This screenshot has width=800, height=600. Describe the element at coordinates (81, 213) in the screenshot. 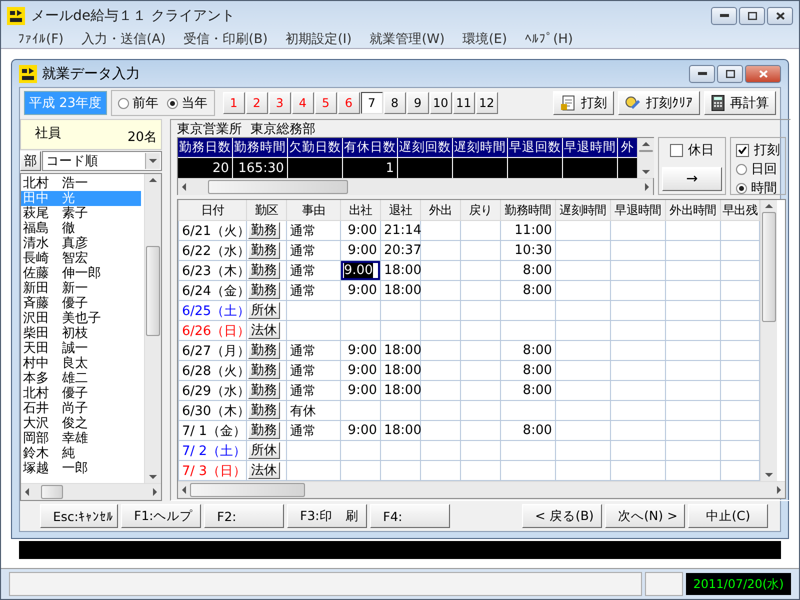

I see `employee-item: 萩尾 素子` at that location.